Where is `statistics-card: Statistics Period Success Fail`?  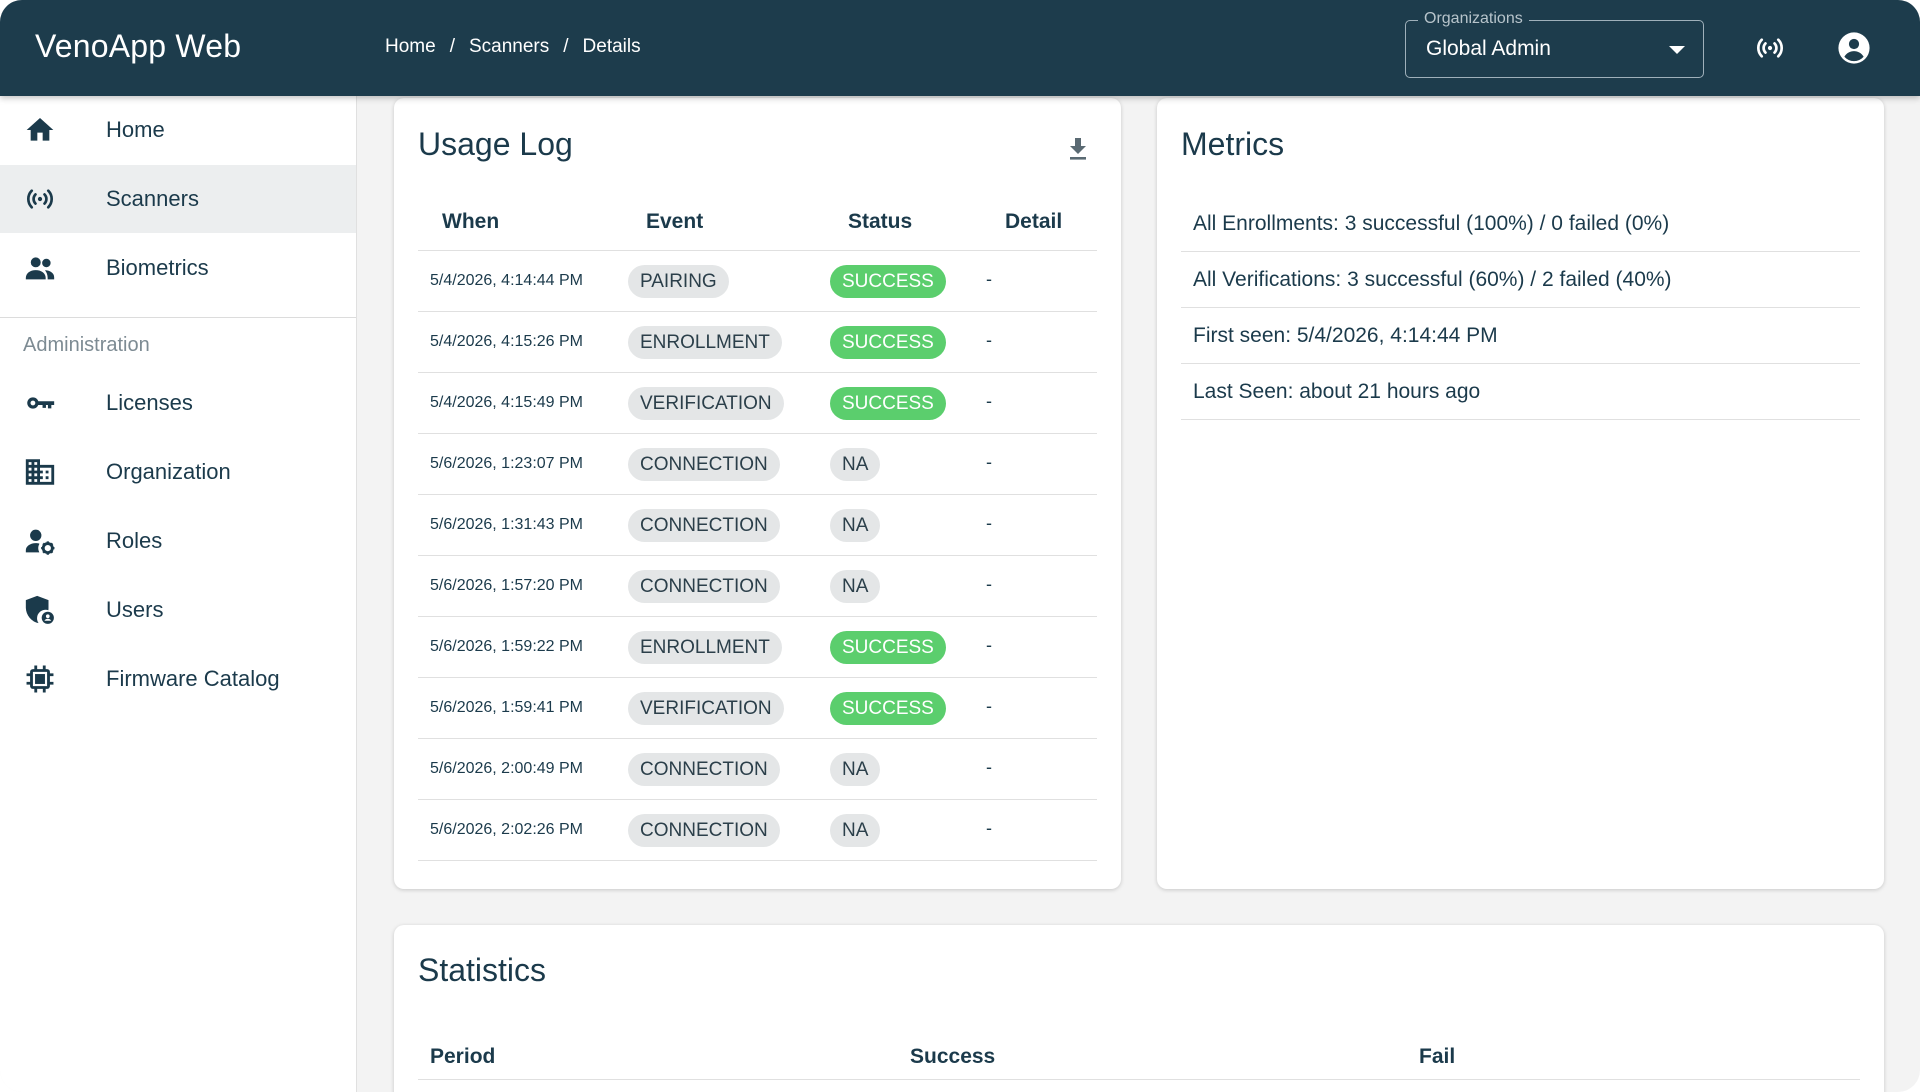 statistics-card: Statistics Period Success Fail is located at coordinates (1139, 1008).